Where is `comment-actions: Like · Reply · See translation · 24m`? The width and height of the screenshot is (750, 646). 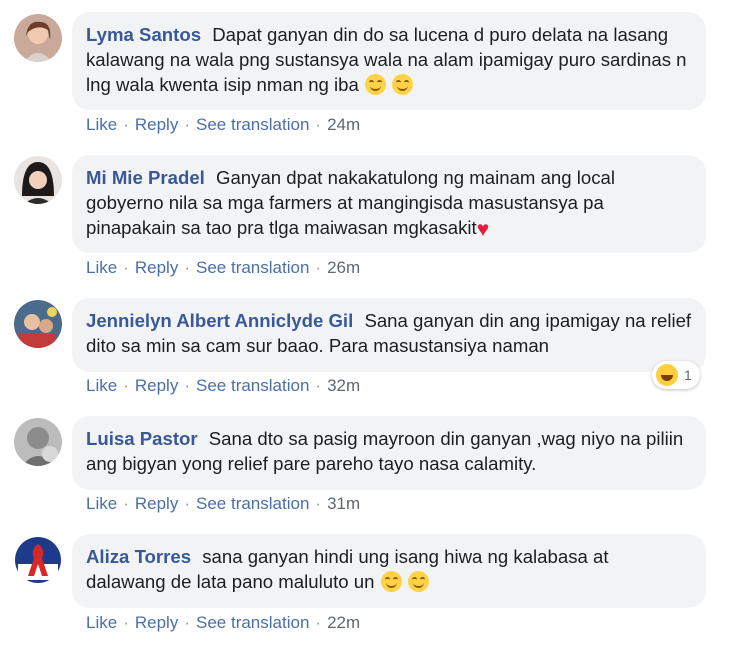 comment-actions: Like · Reply · See translation · 24m is located at coordinates (223, 125).